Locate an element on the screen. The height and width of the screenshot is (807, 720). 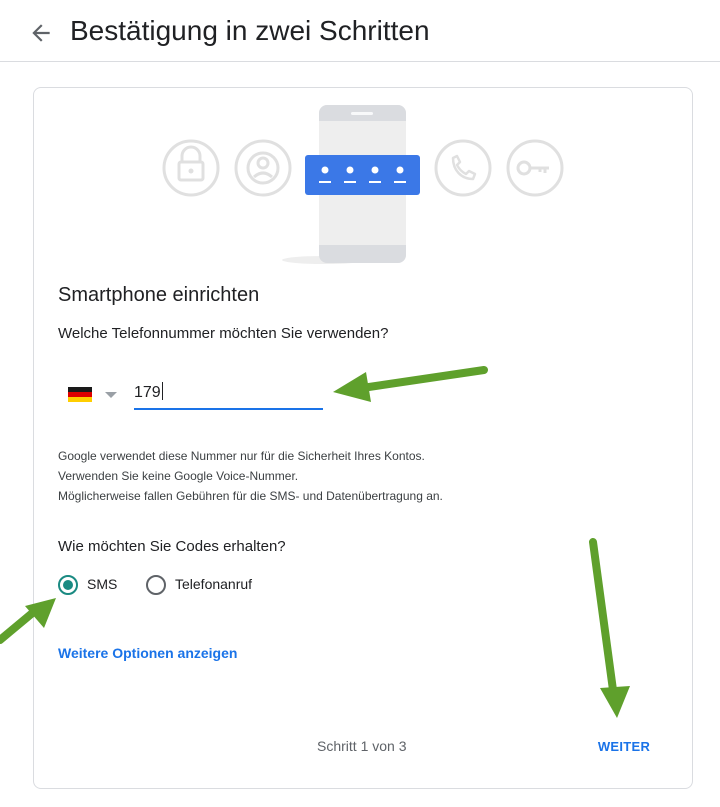
code-box is located at coordinates (362, 175).